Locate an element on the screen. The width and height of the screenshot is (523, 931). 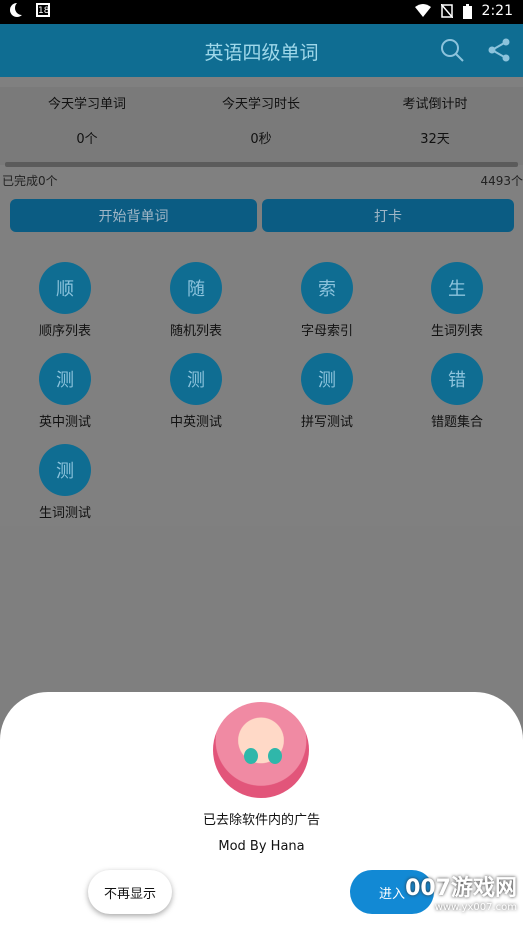
stat-value: 0个 is located at coordinates (87, 139).